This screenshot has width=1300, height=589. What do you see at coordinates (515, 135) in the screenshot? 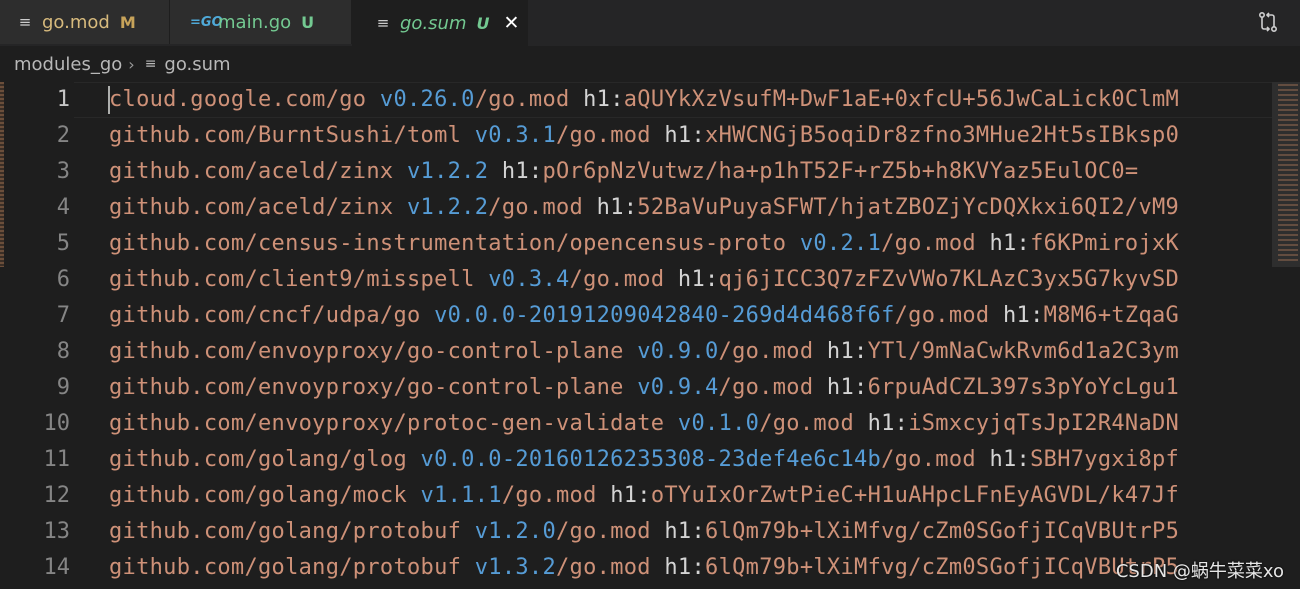
I see `module-version: v0.3.1` at bounding box center [515, 135].